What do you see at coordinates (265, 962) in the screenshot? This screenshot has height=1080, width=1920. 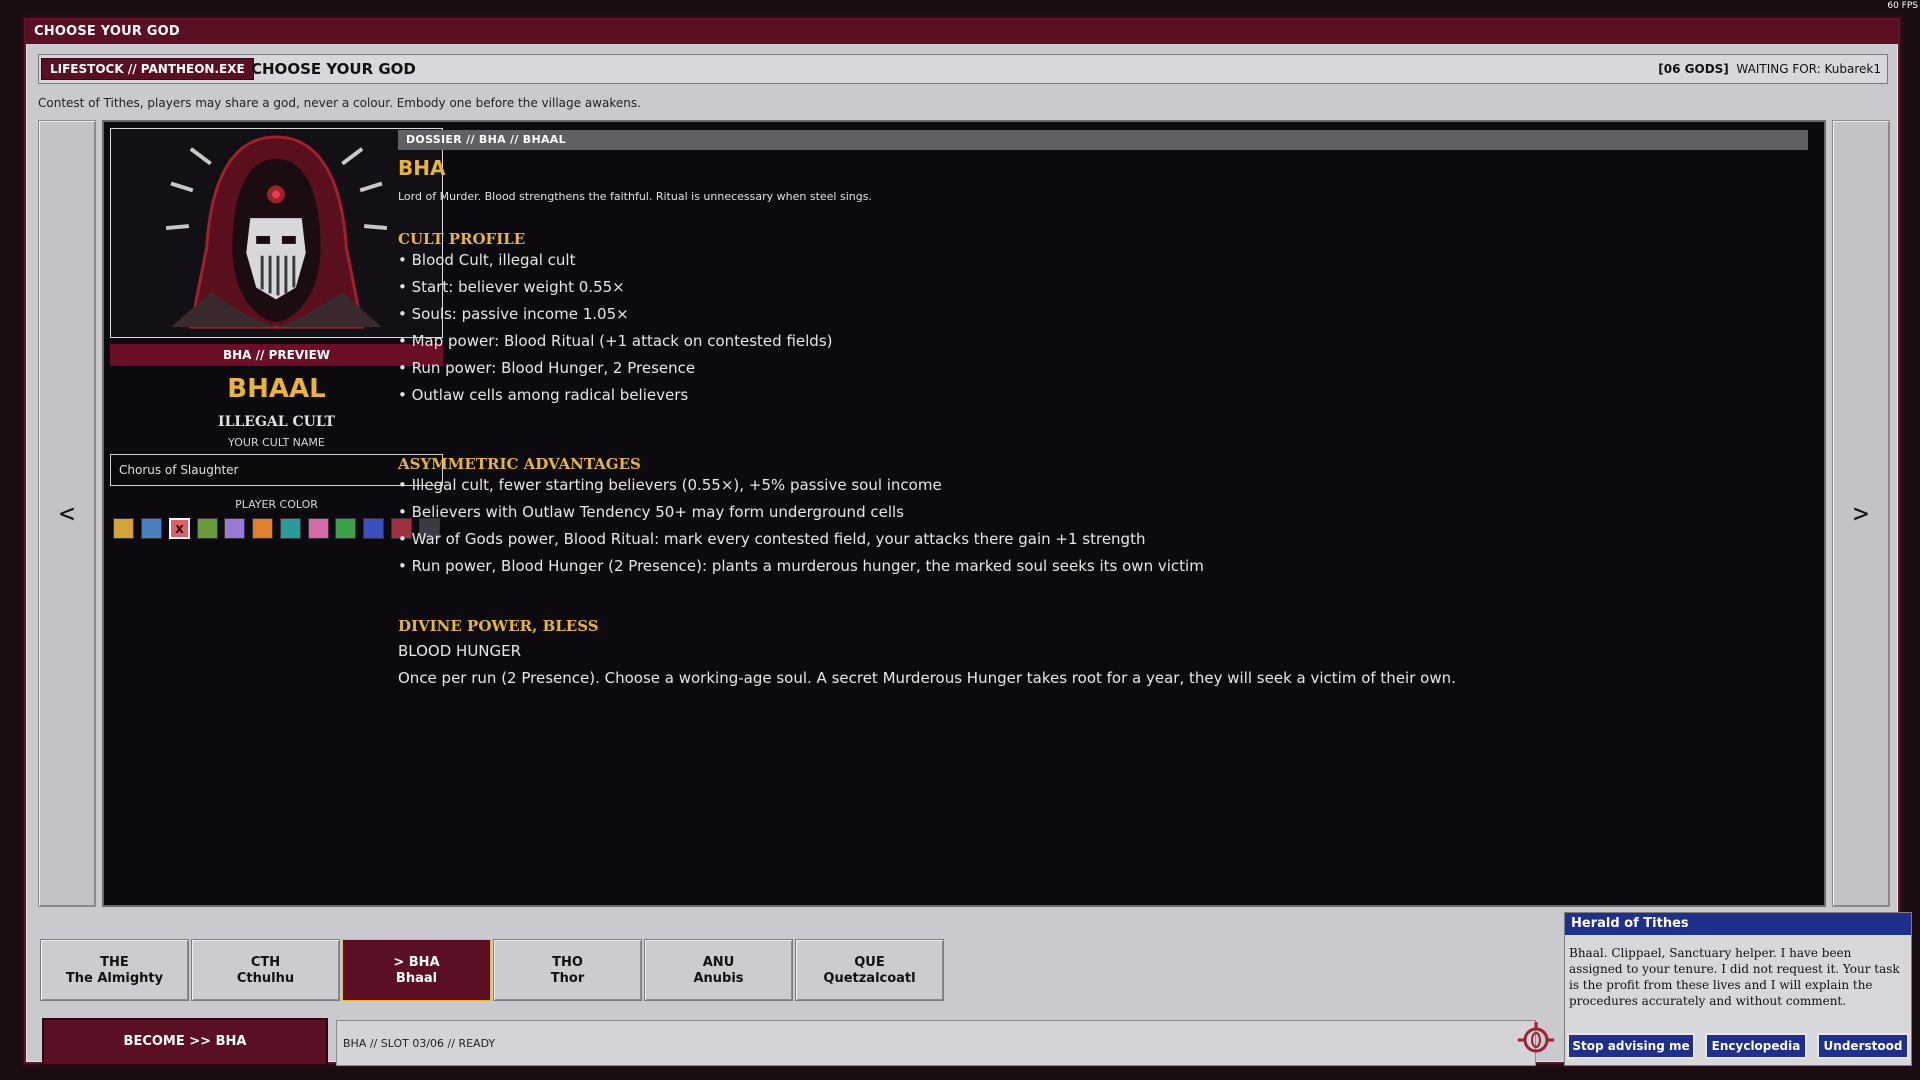 I see `tab-code: CTH` at bounding box center [265, 962].